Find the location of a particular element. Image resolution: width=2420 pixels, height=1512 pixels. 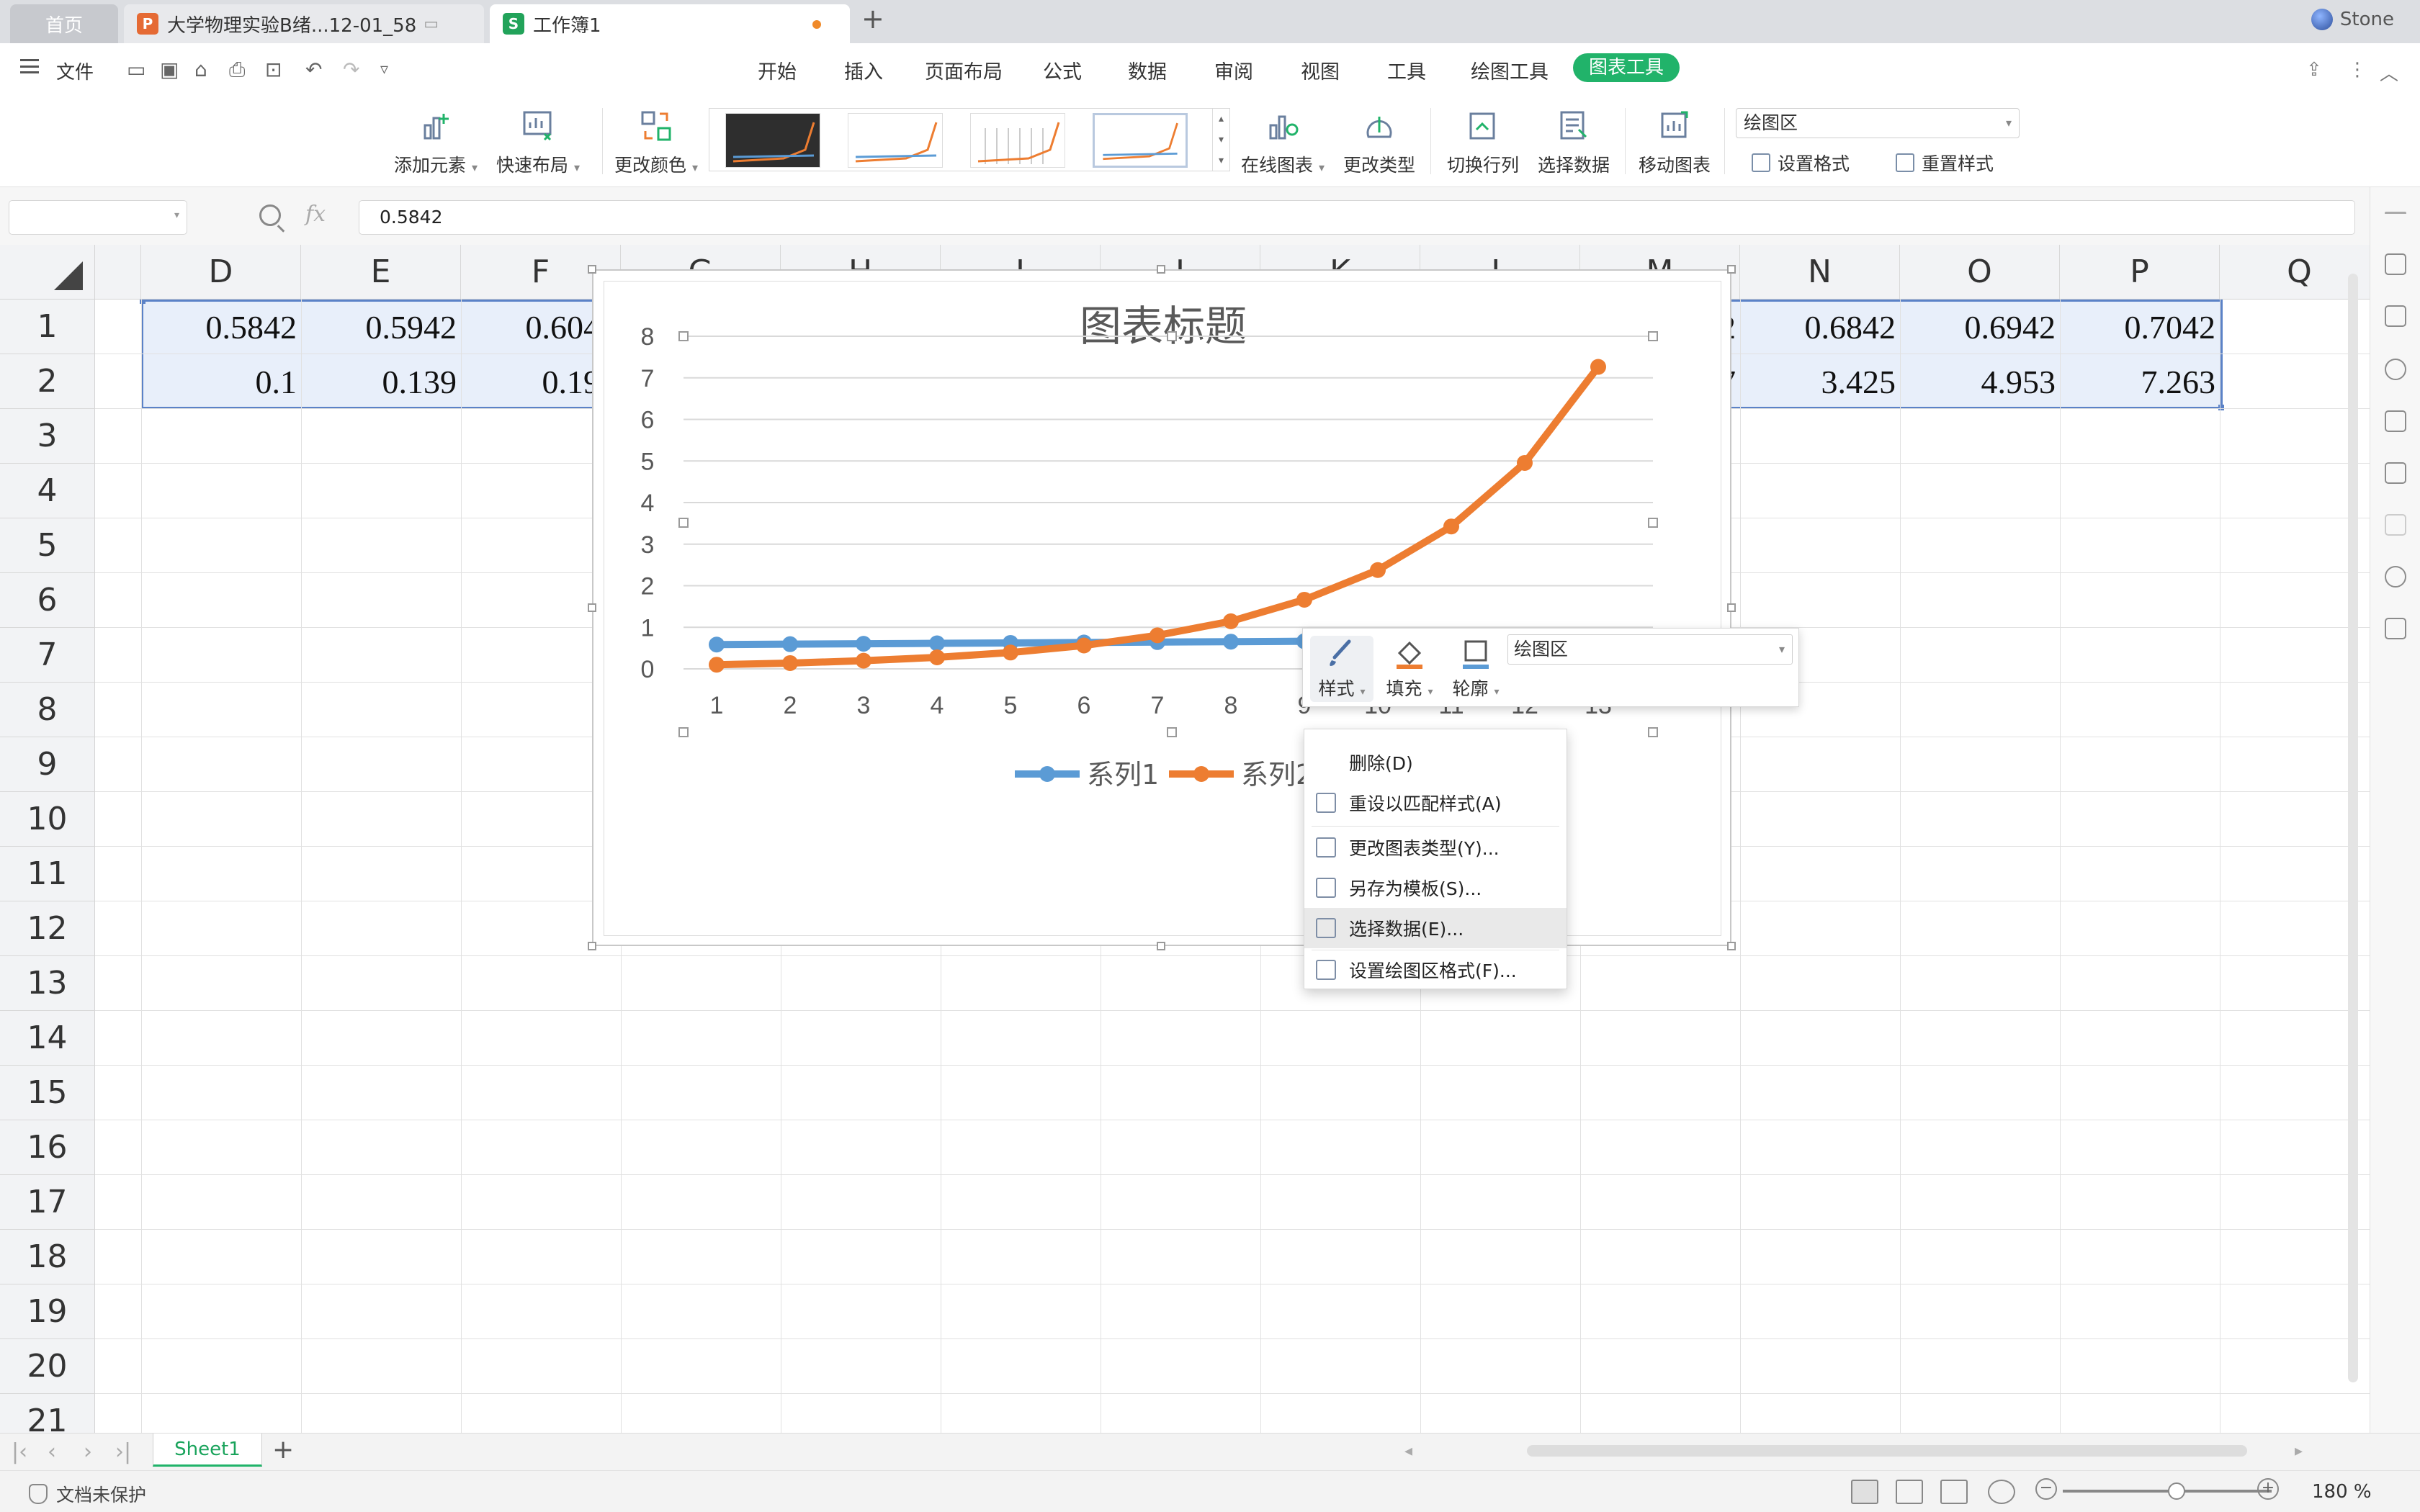

share-icon: ⇪ is located at coordinates (2314, 70).